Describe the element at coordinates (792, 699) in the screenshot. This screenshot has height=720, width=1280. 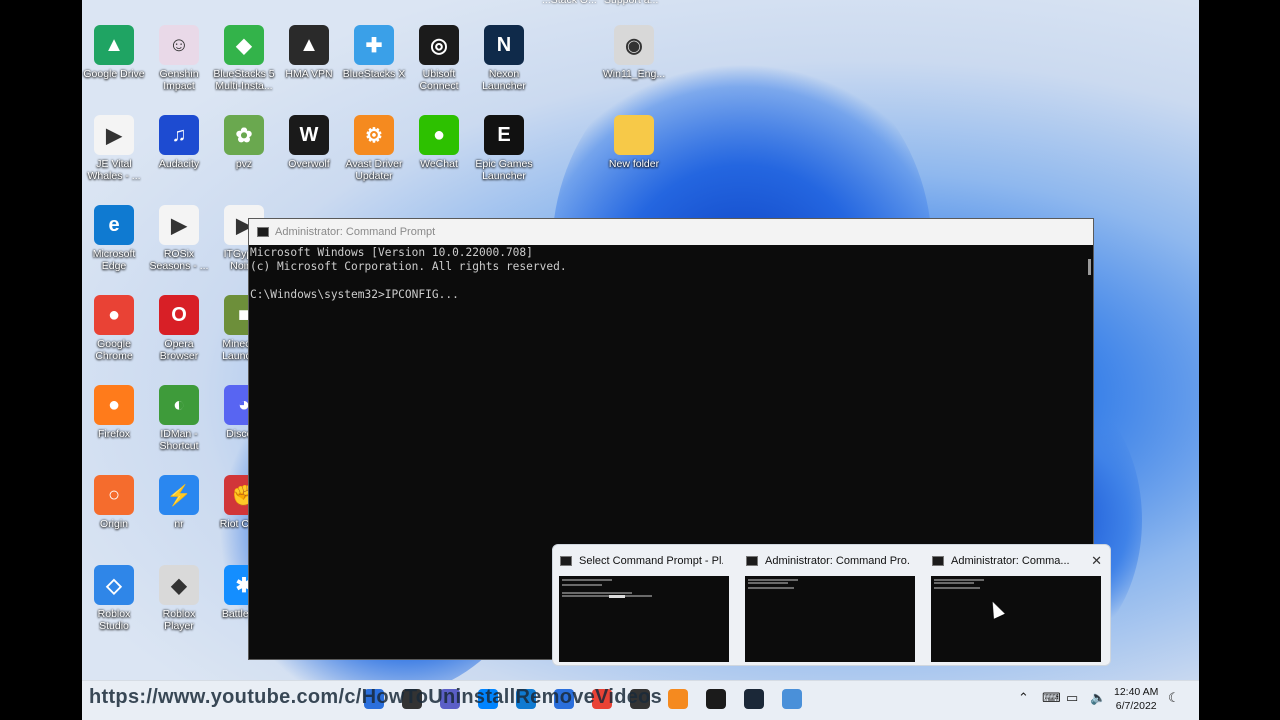
I see `monitor-icon` at that location.